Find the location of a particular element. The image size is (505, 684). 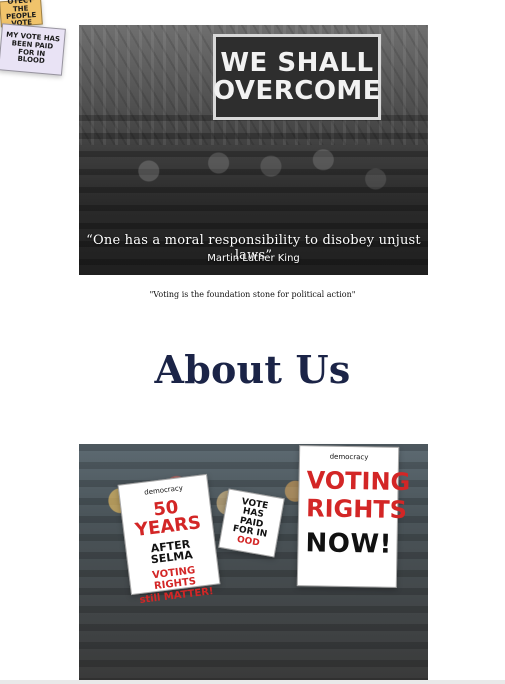

sign-line: RIGHTS is located at coordinates (356, 509).